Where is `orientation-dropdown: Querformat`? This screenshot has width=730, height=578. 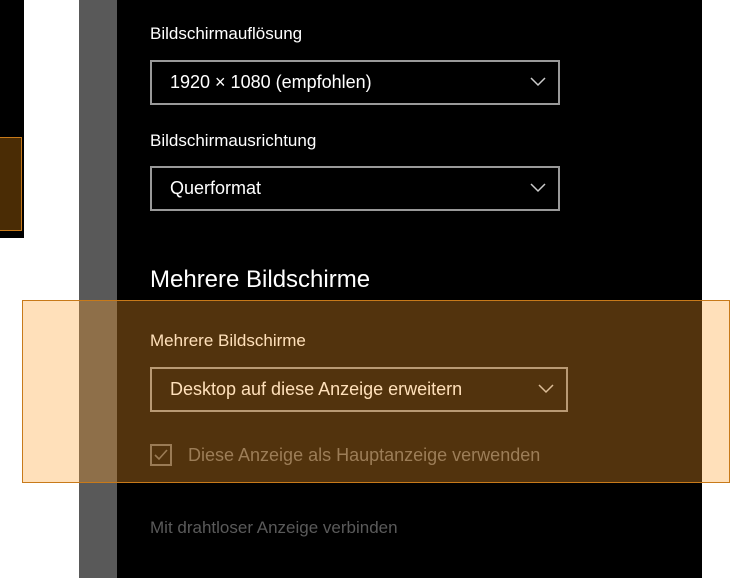
orientation-dropdown: Querformat is located at coordinates (355, 188).